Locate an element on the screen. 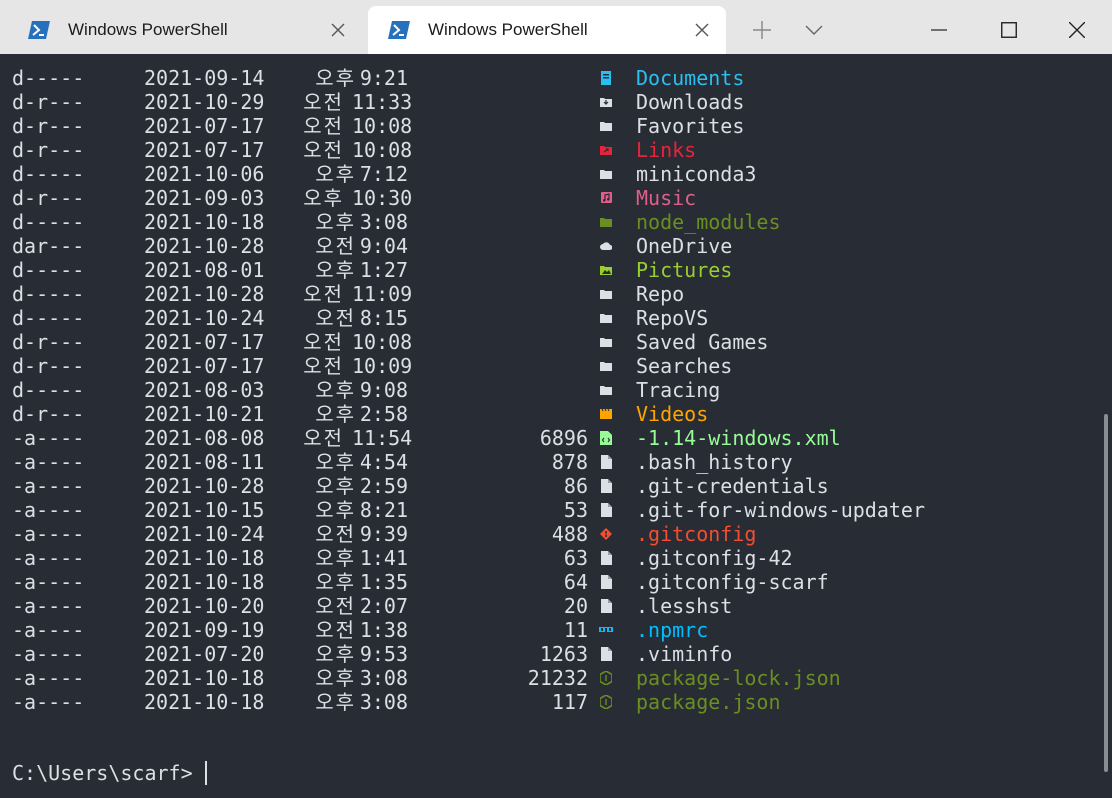 Image resolution: width=1112 pixels, height=798 pixels. row-name: Music is located at coordinates (666, 198).